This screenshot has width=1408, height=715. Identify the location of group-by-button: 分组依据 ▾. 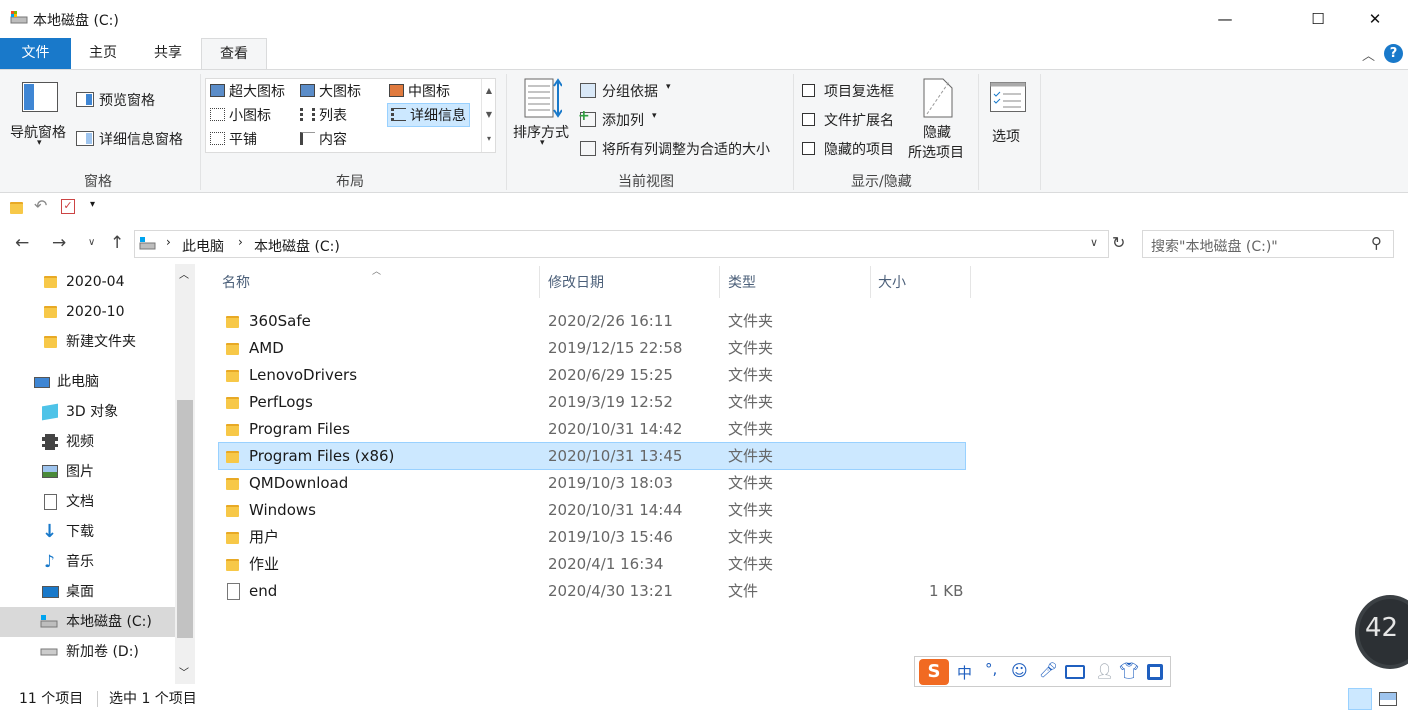
(630, 91).